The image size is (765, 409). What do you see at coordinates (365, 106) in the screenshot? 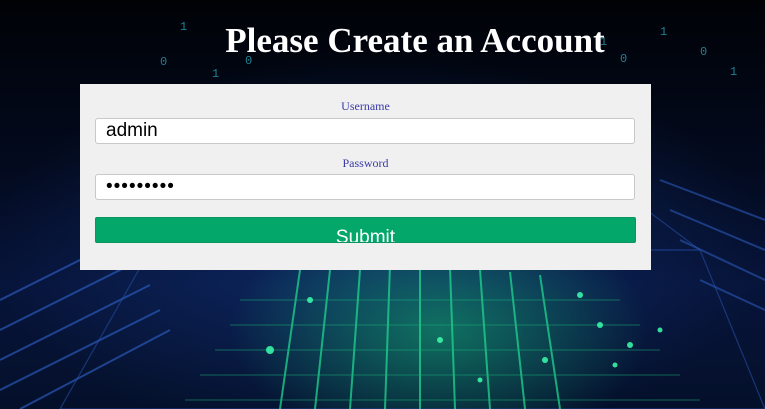
I see `username-label: Username` at bounding box center [365, 106].